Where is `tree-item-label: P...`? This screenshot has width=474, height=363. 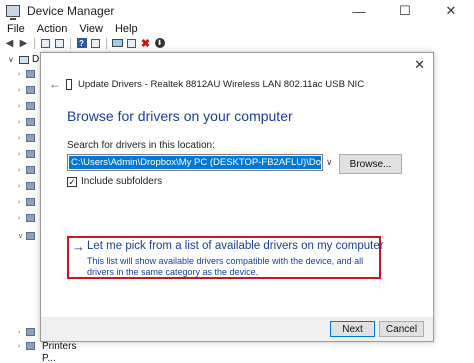 tree-item-label: P... is located at coordinates (49, 358).